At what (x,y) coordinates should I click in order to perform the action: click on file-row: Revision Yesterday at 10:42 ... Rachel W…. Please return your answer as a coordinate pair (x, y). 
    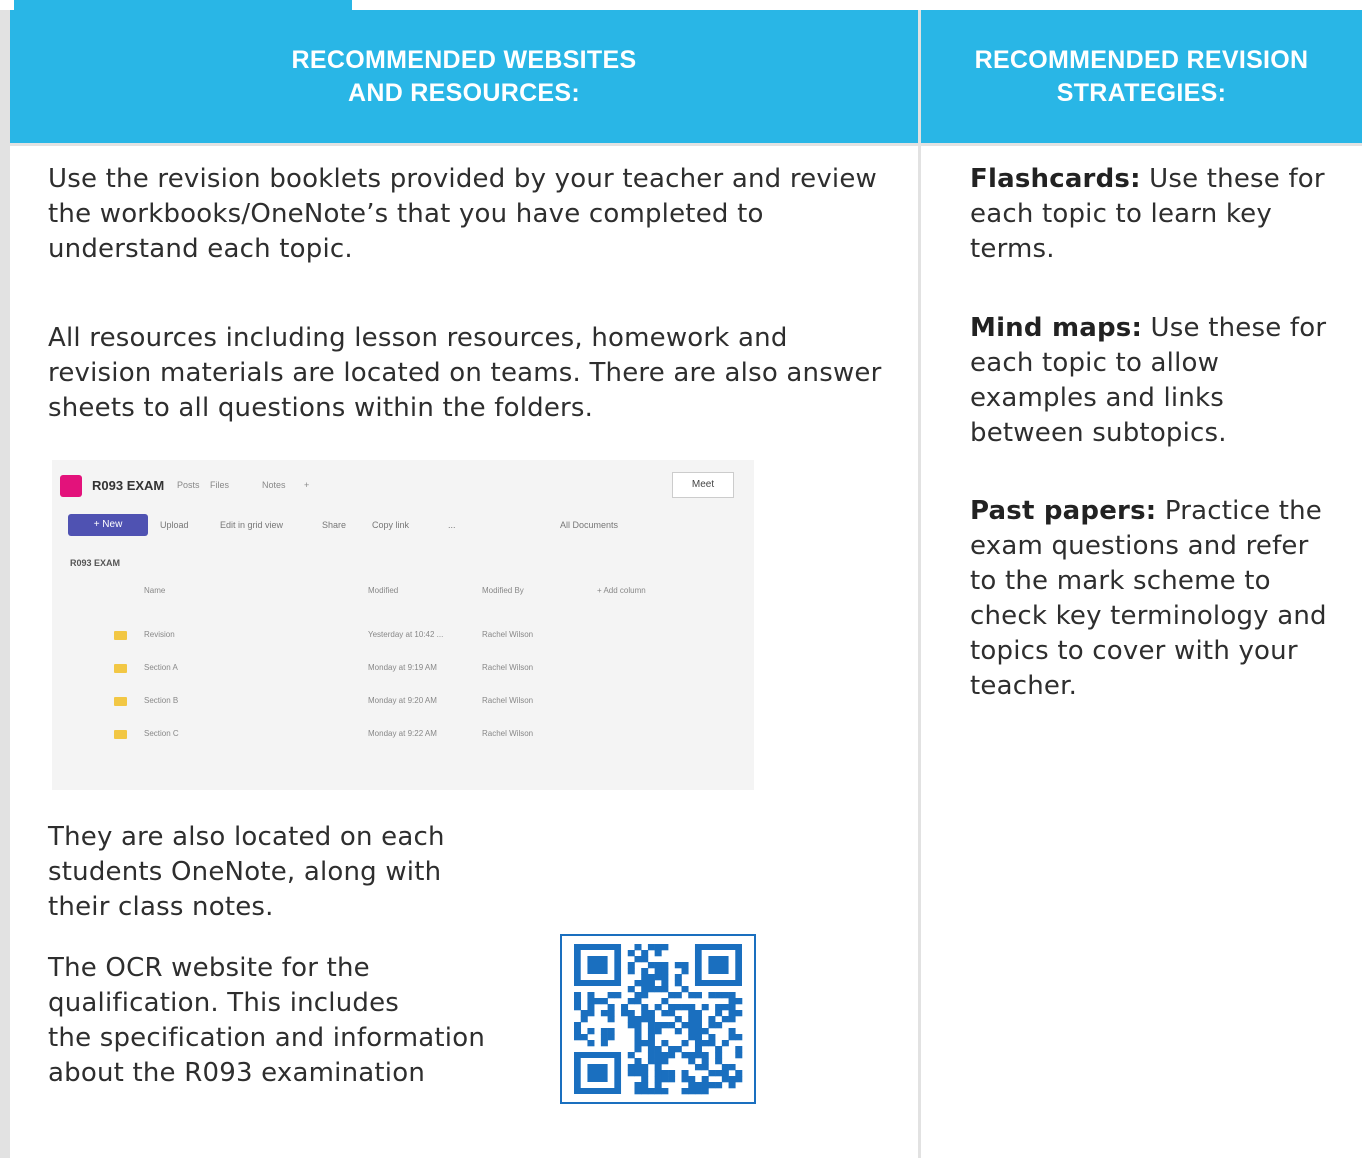
    Looking at the image, I should click on (403, 634).